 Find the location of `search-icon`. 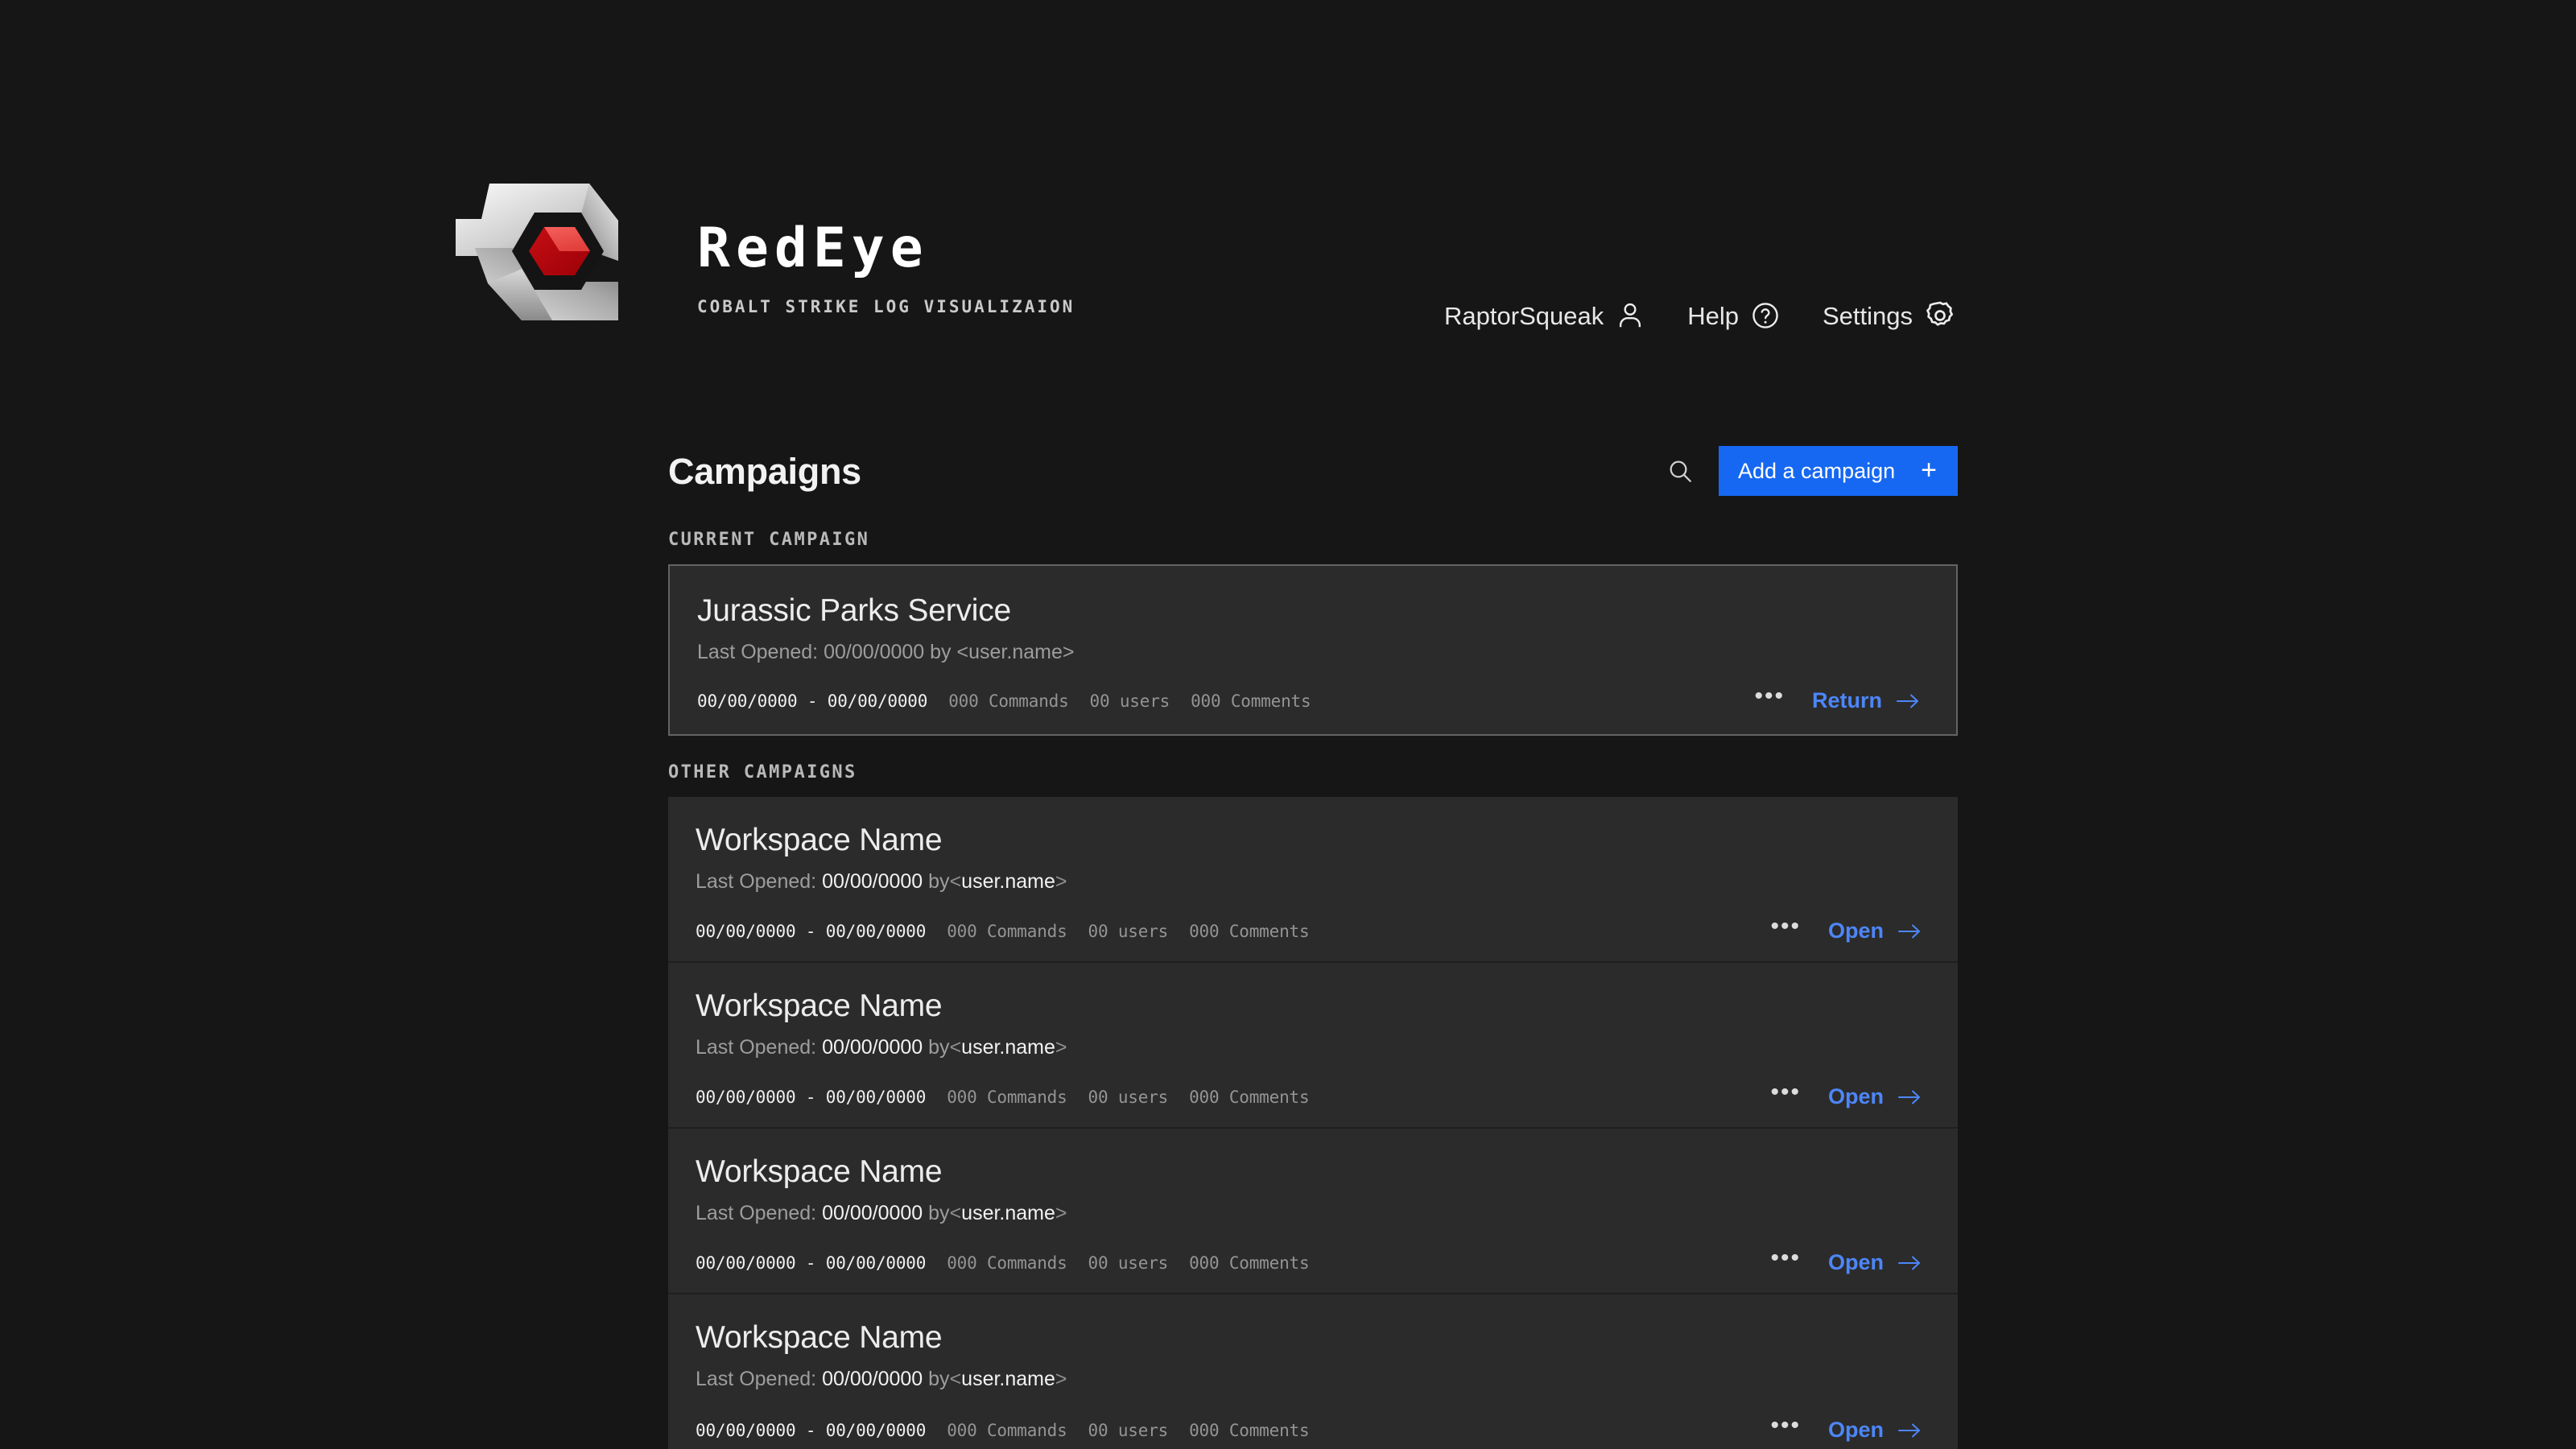

search-icon is located at coordinates (1680, 471).